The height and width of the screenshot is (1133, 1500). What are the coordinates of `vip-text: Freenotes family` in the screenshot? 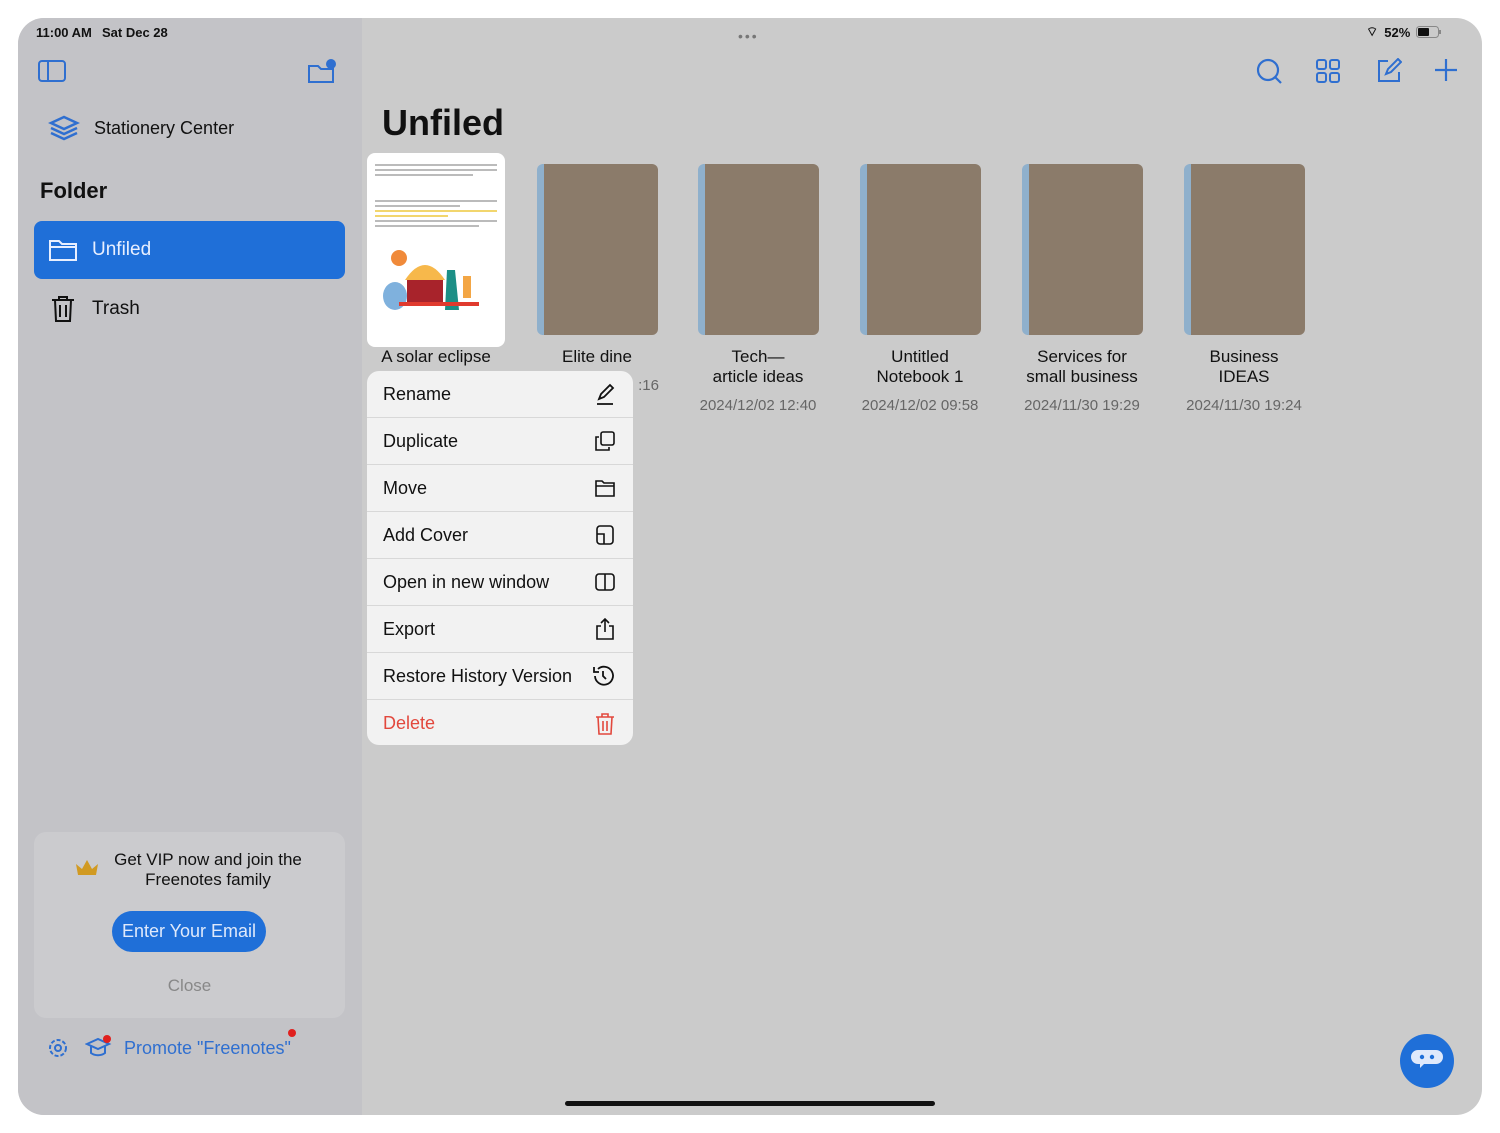 It's located at (208, 879).